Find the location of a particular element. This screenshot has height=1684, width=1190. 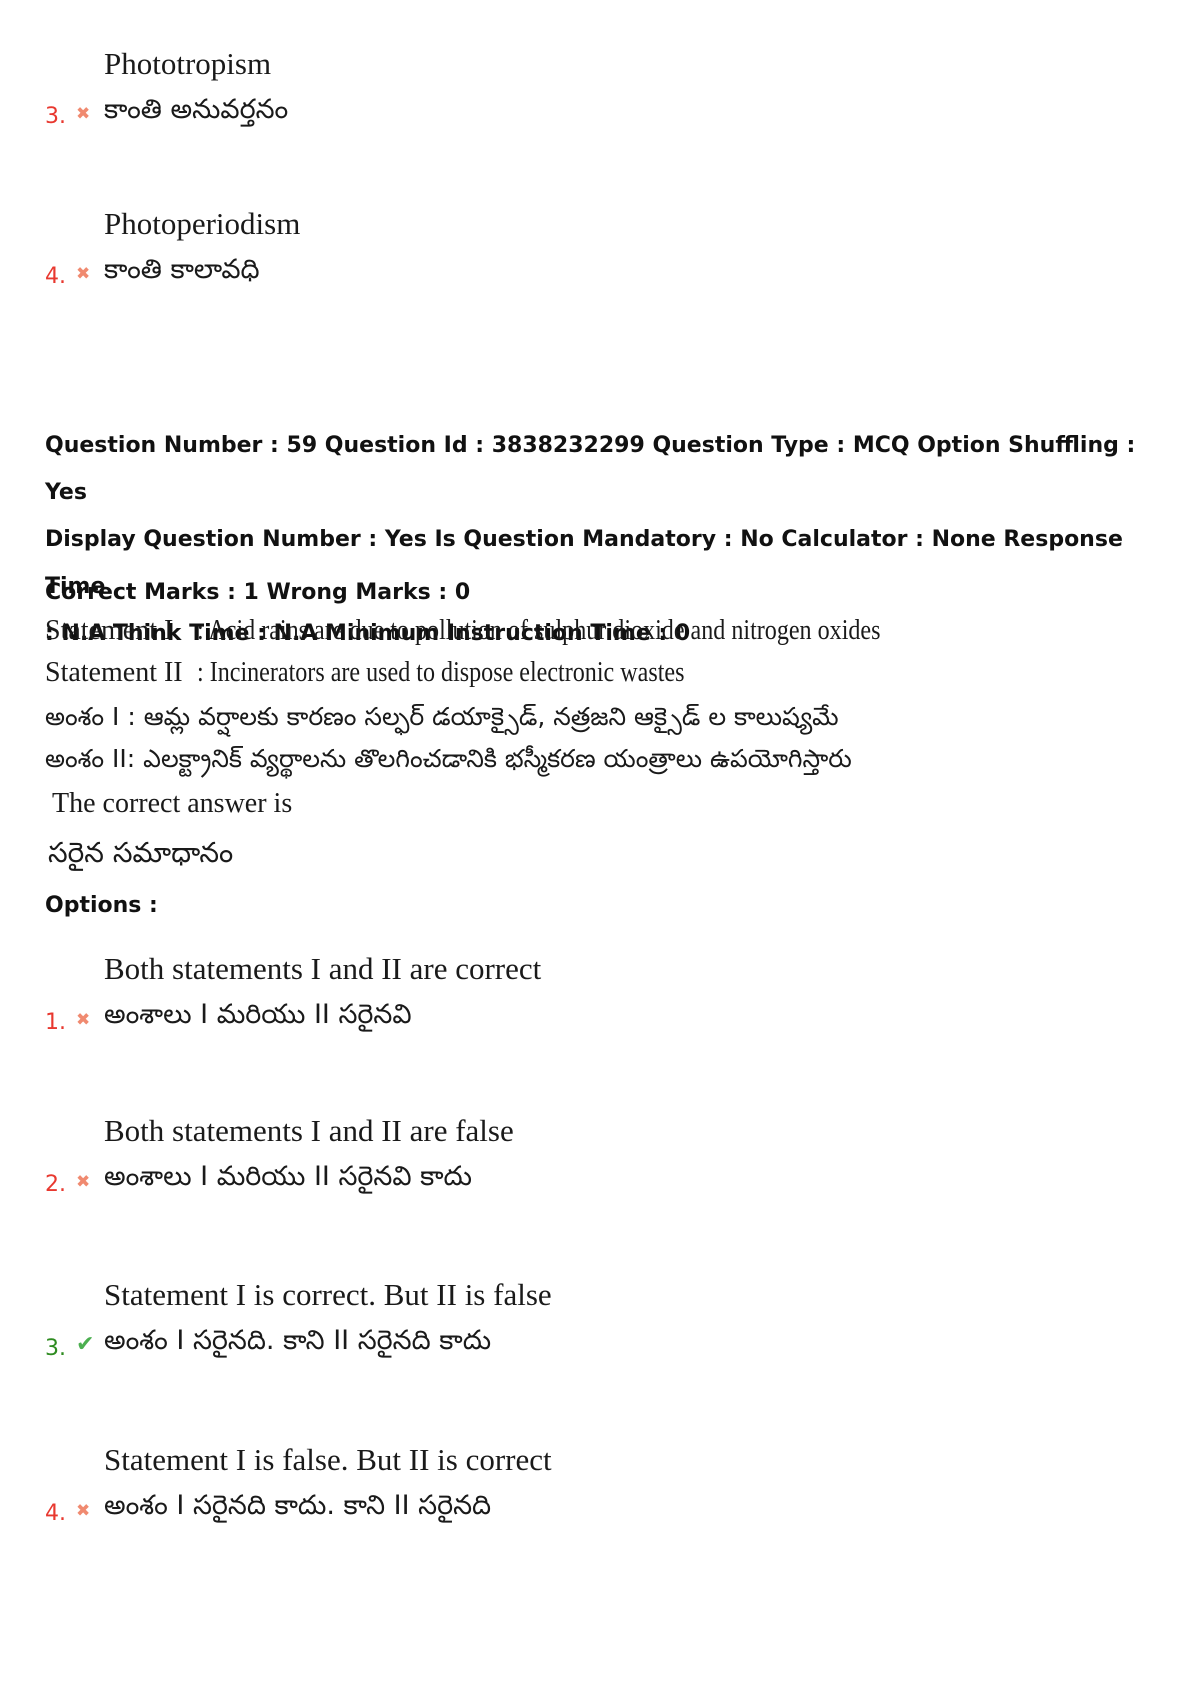

option-english-text: Photoperiodism is located at coordinates (202, 223).